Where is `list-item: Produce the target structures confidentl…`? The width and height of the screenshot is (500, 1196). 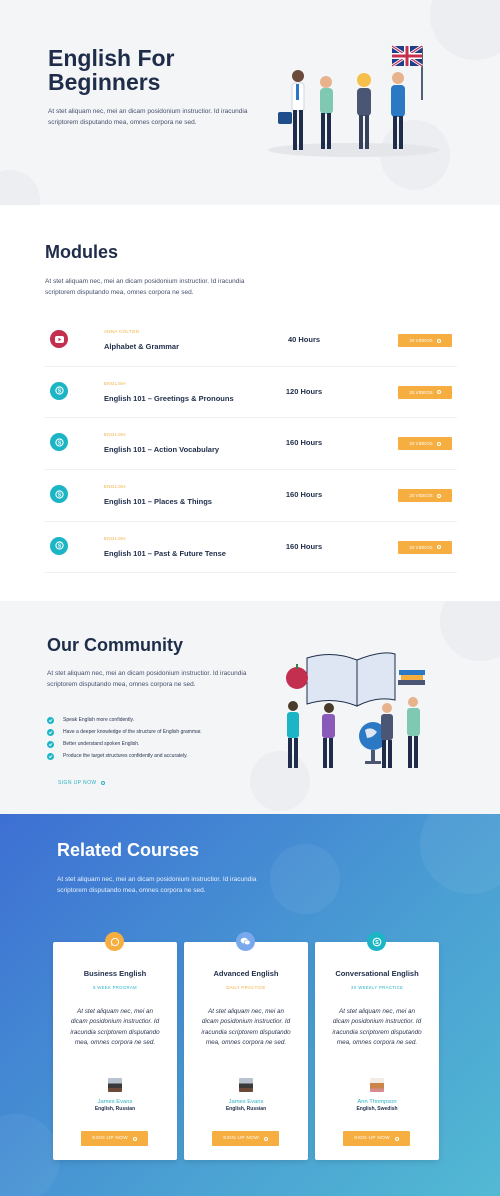 list-item: Produce the target structures confidentl… is located at coordinates (124, 756).